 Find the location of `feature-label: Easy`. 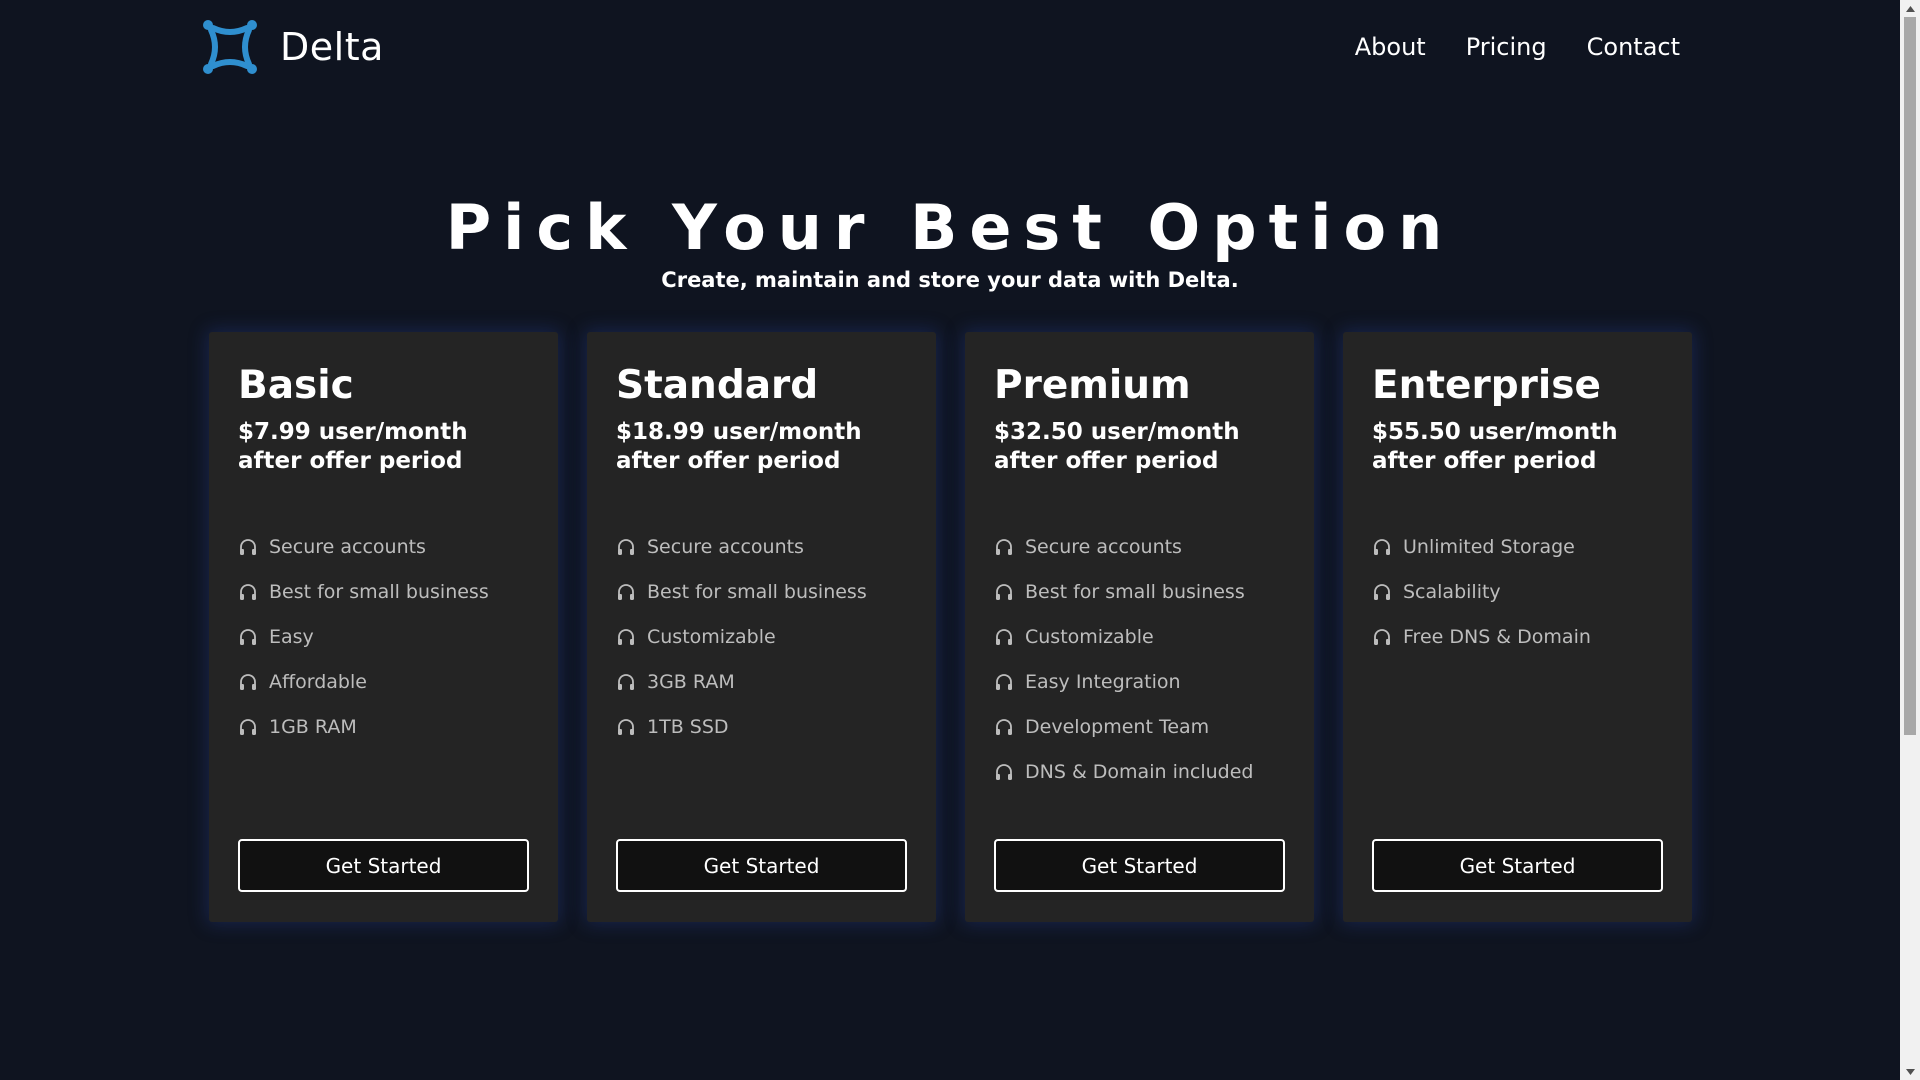

feature-label: Easy is located at coordinates (291, 636).